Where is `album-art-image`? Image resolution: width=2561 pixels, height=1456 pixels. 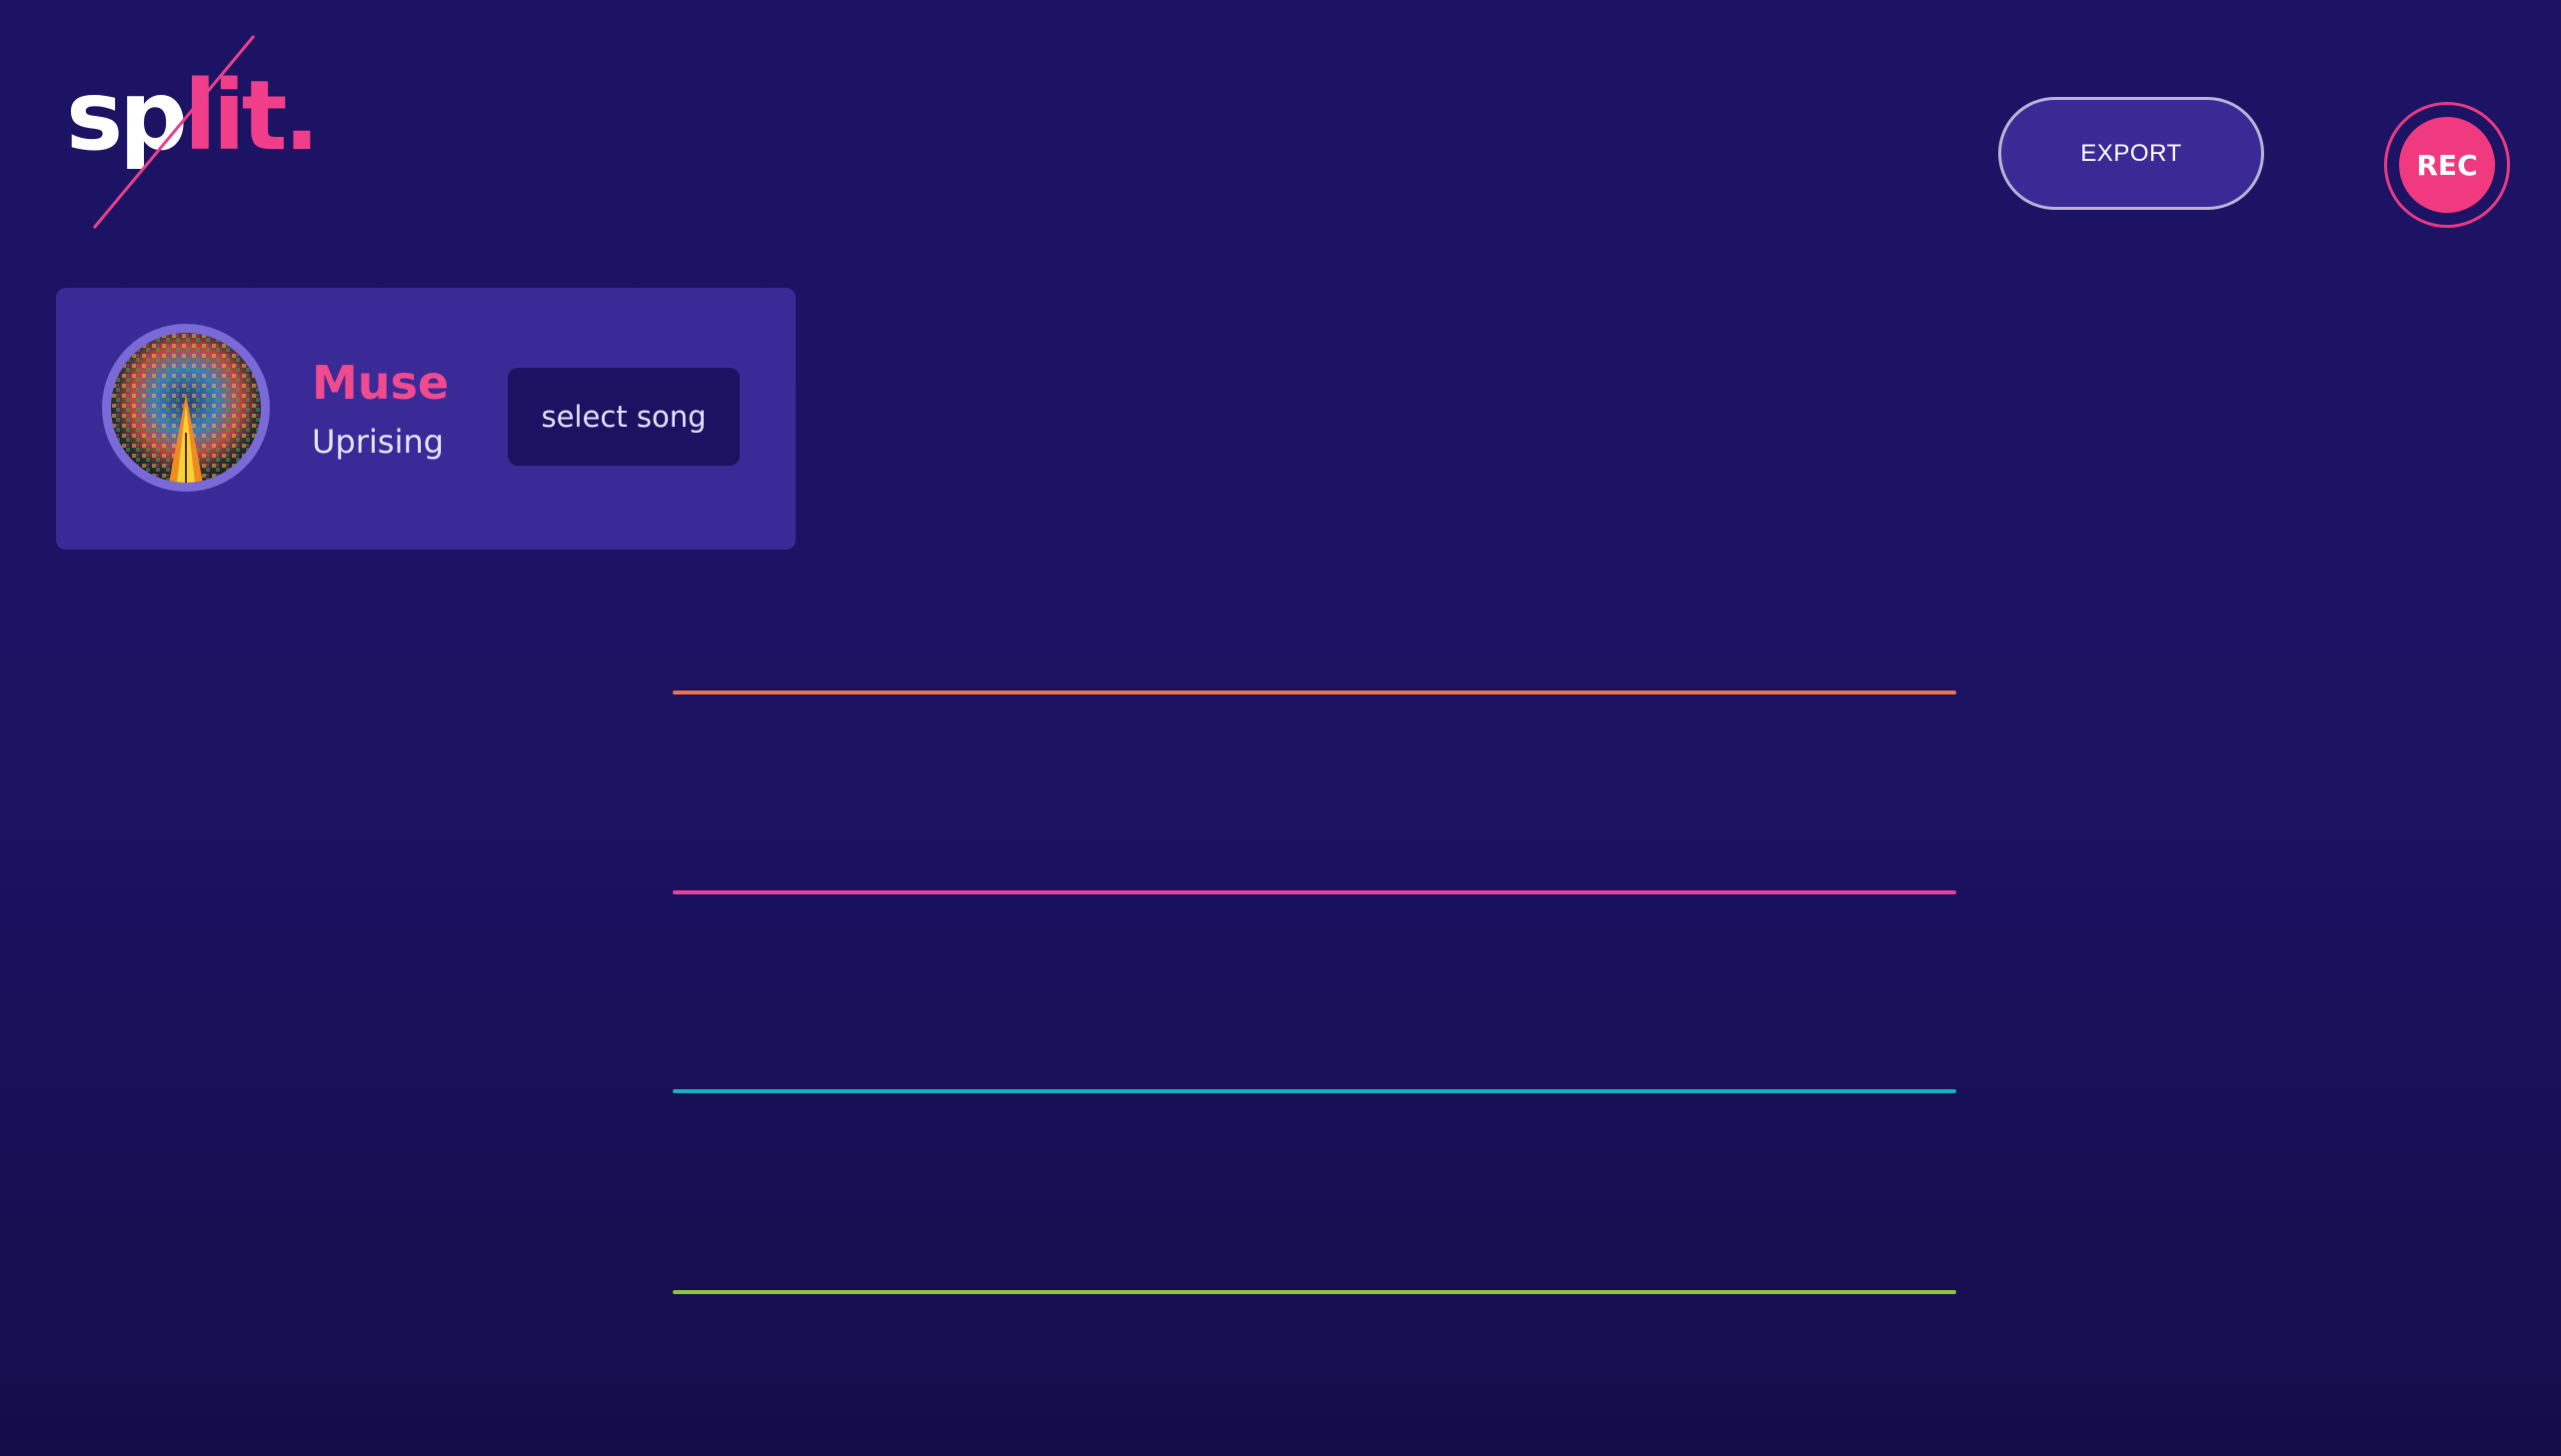
album-art-image is located at coordinates (186, 408).